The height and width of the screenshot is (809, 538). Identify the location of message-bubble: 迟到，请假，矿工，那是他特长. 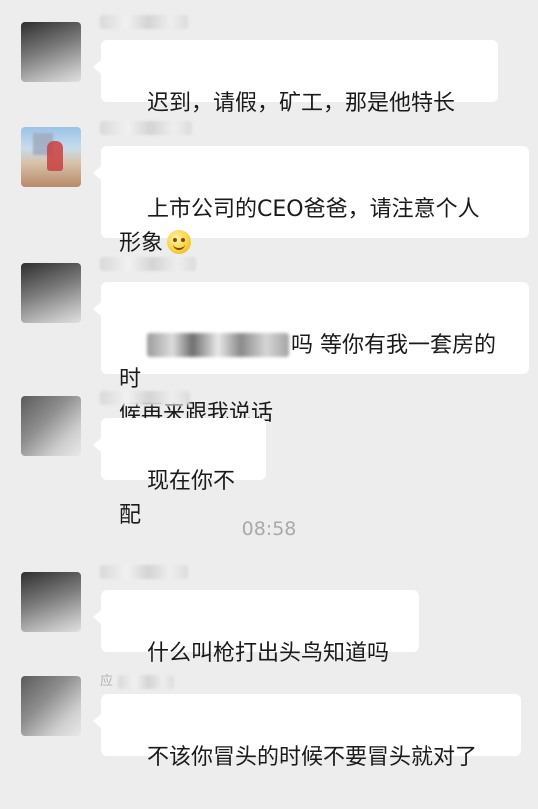
(295, 78).